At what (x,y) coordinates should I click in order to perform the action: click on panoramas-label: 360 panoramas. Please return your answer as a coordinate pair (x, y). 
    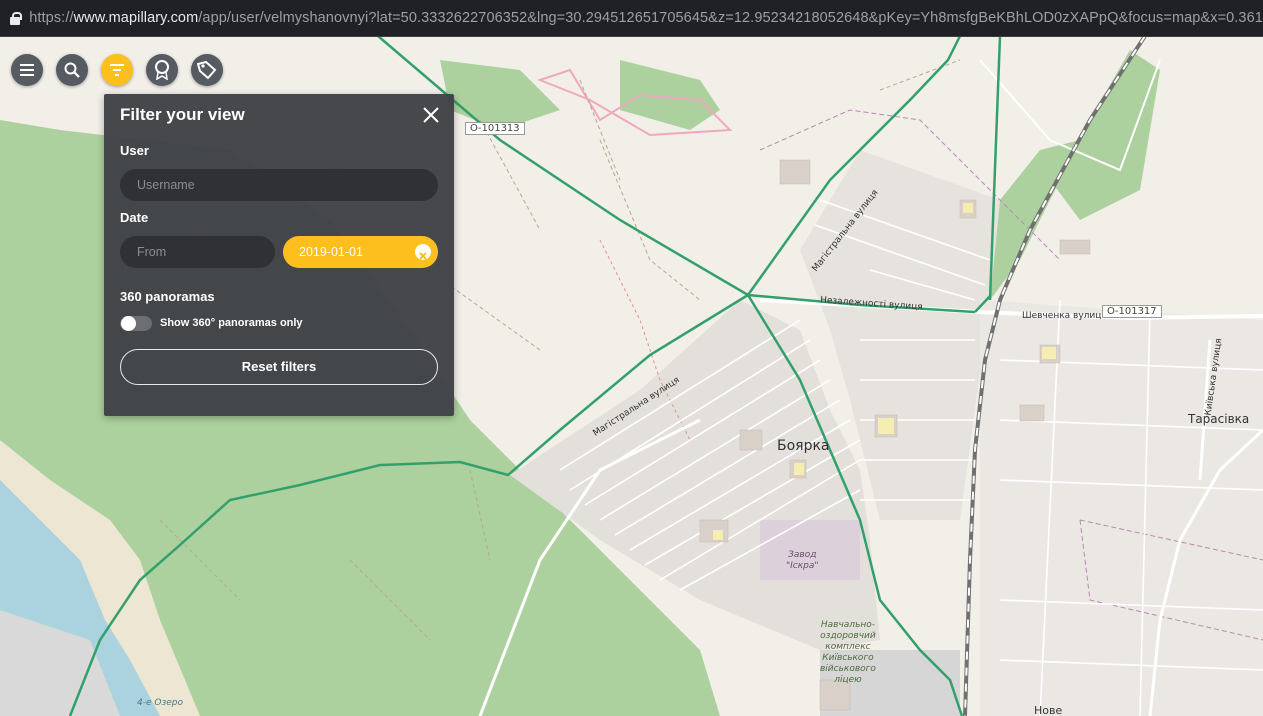
    Looking at the image, I should click on (167, 296).